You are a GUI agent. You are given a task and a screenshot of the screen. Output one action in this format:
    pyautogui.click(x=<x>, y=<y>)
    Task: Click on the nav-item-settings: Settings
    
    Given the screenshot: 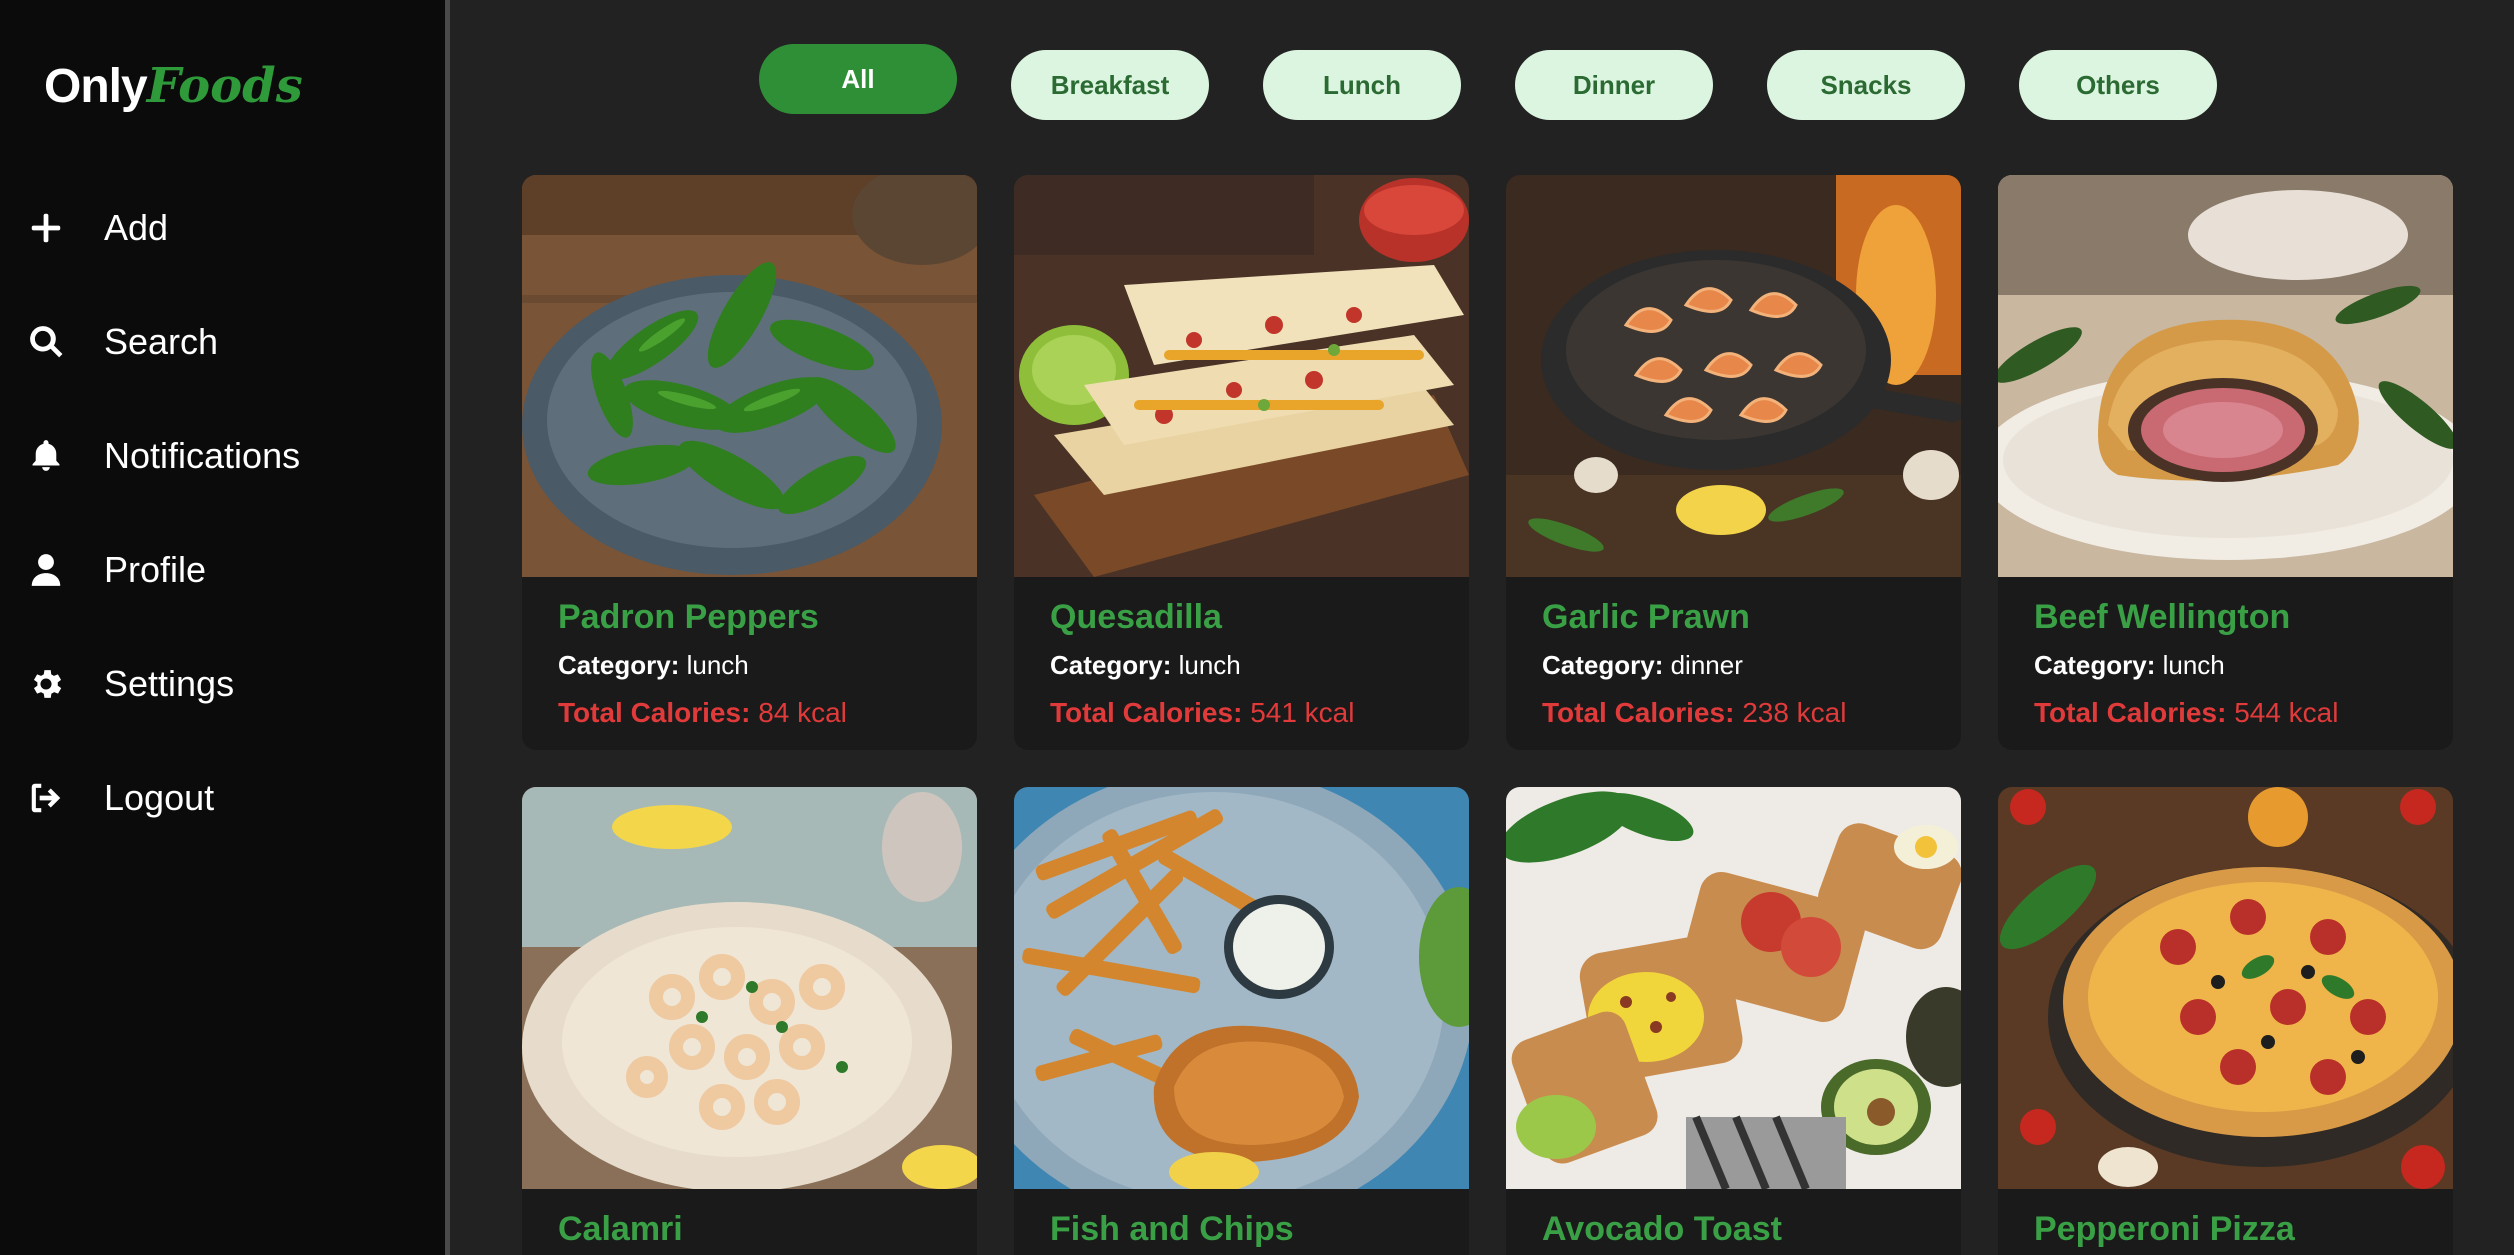 What is the action you would take?
    pyautogui.click(x=222, y=684)
    